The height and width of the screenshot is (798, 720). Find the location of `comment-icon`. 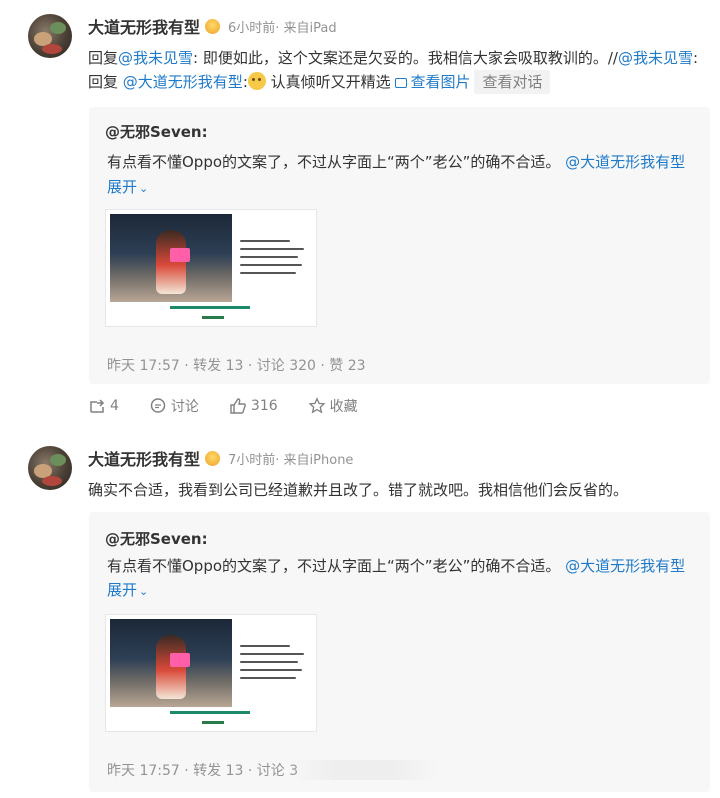

comment-icon is located at coordinates (158, 405).